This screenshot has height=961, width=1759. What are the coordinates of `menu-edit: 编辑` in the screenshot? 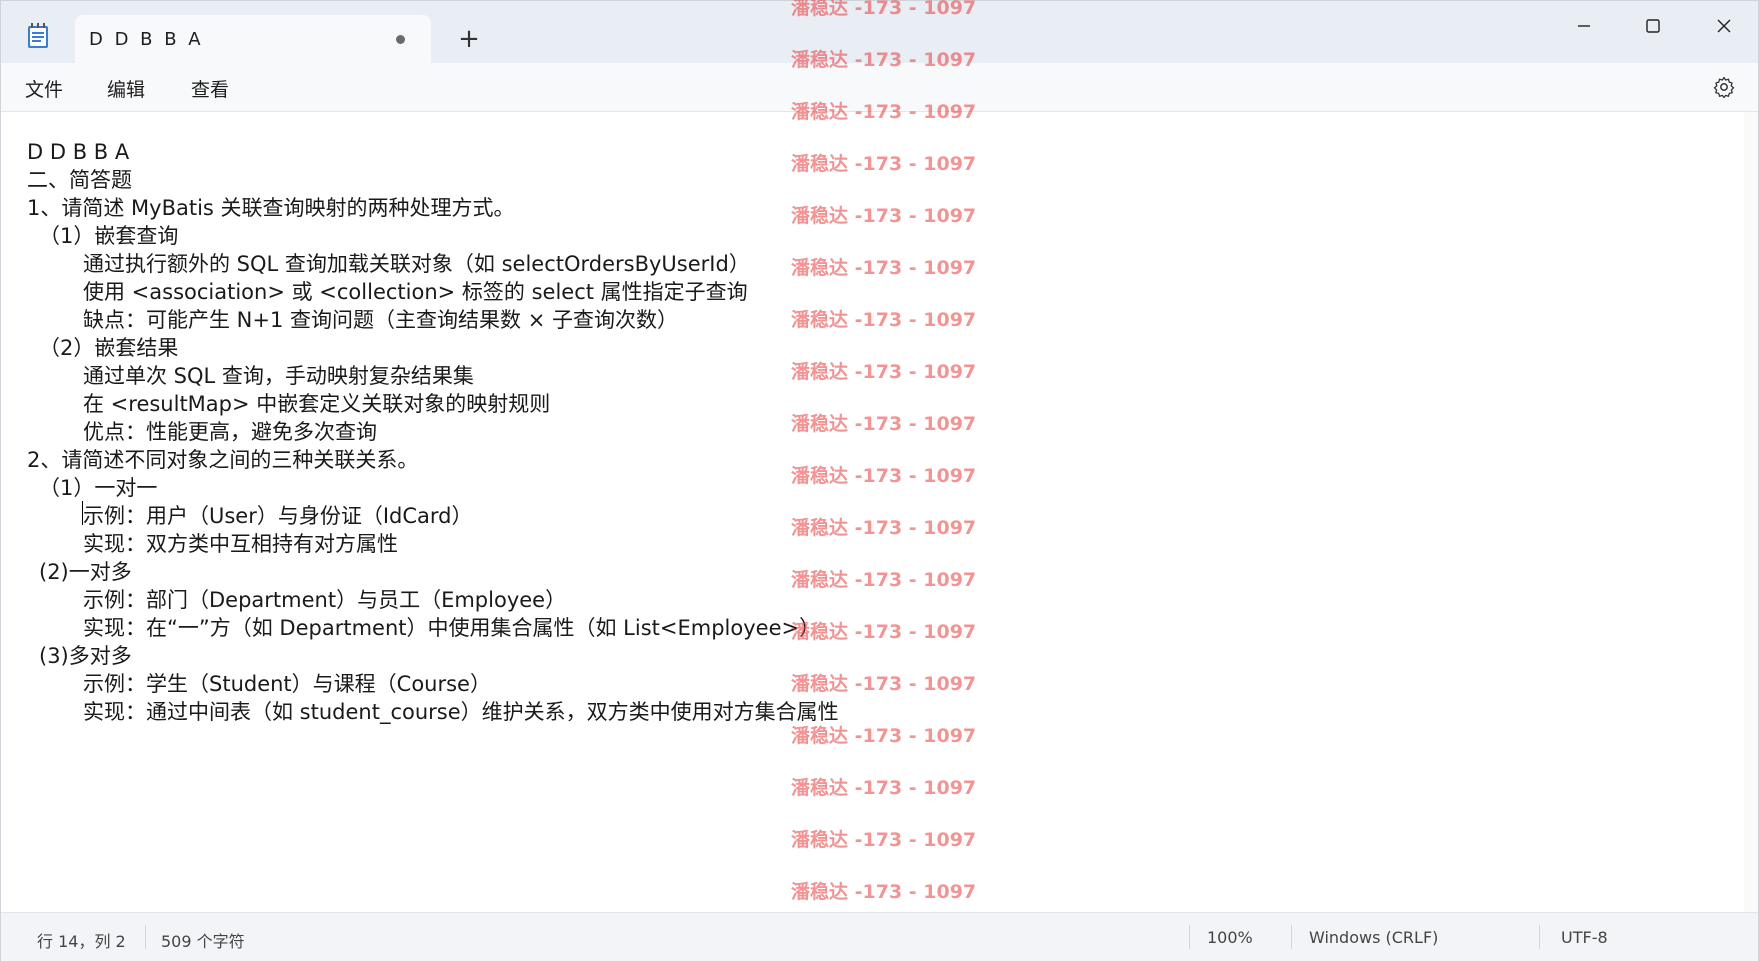 It's located at (126, 88).